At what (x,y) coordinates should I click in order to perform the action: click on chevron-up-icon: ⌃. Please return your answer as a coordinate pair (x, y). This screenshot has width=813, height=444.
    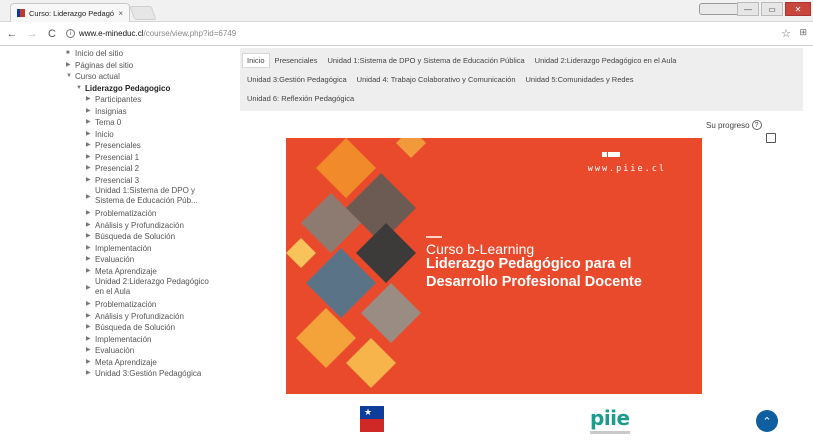
    Looking at the image, I should click on (767, 421).